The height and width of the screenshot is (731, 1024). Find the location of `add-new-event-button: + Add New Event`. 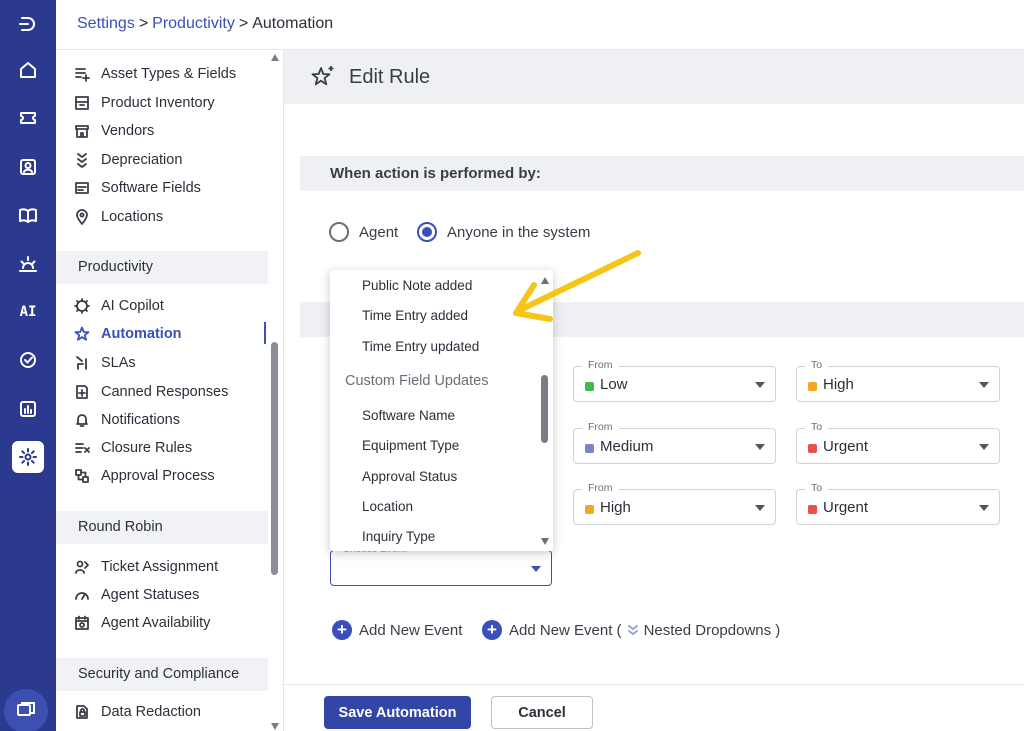

add-new-event-button: + Add New Event is located at coordinates (397, 630).